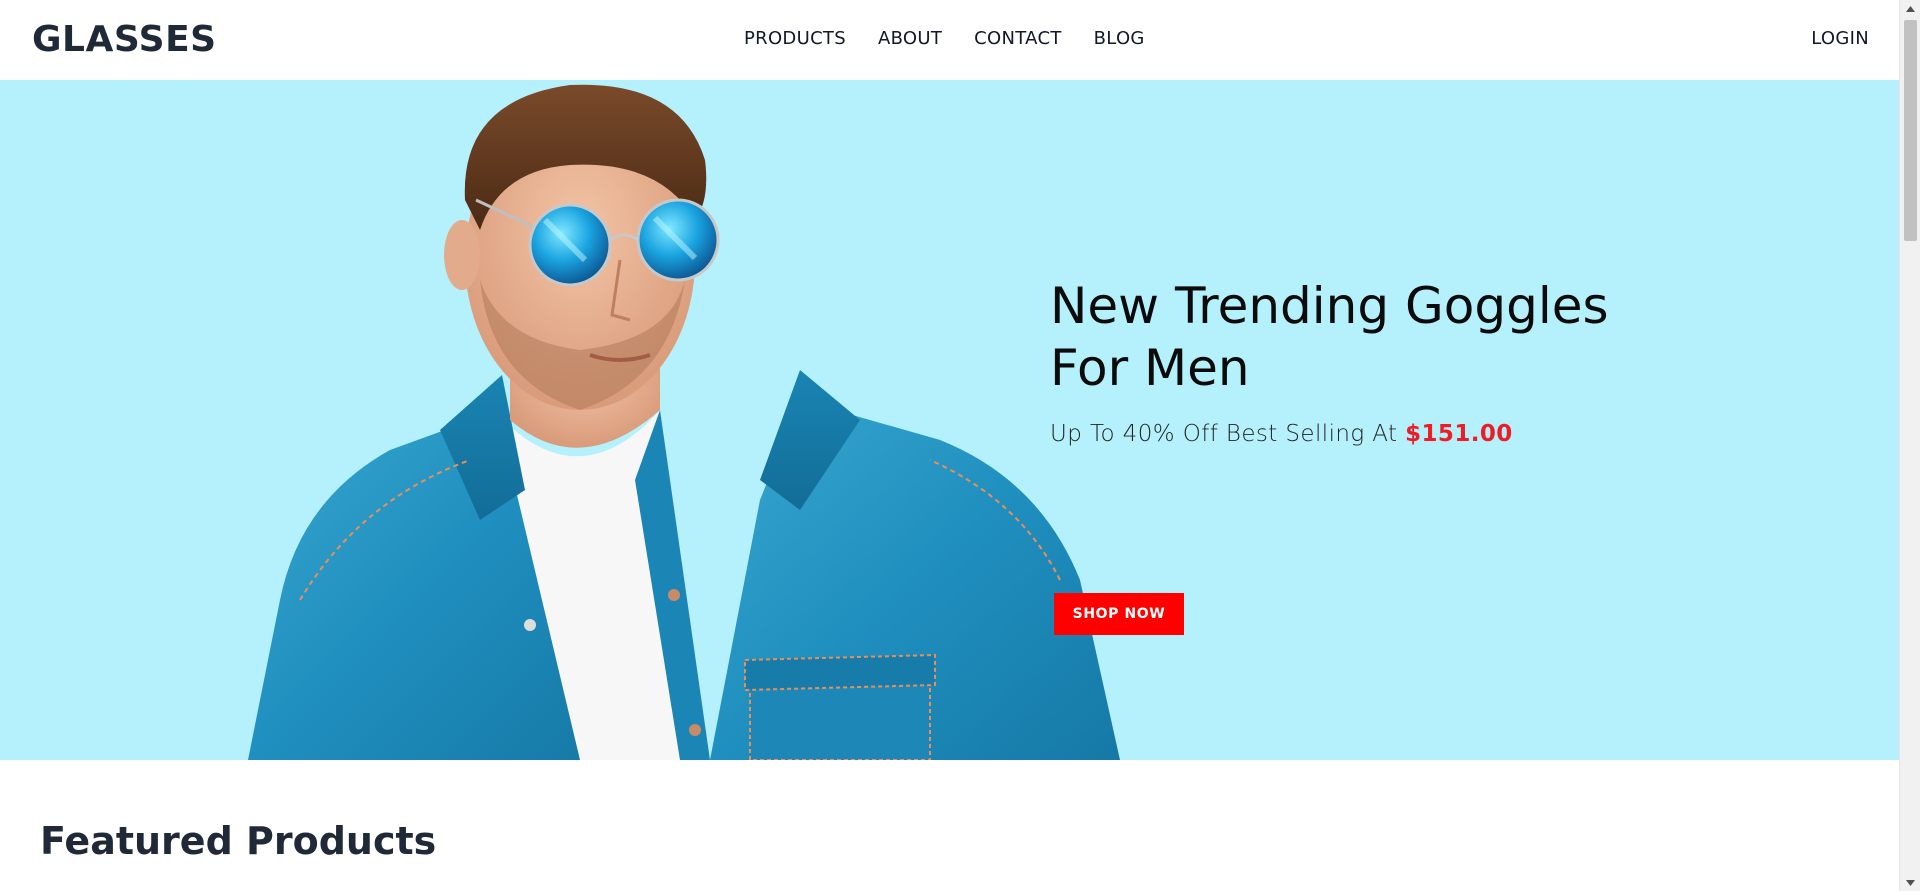 The height and width of the screenshot is (891, 1920). What do you see at coordinates (1910, 130) in the screenshot?
I see `scrollbar-thumb` at bounding box center [1910, 130].